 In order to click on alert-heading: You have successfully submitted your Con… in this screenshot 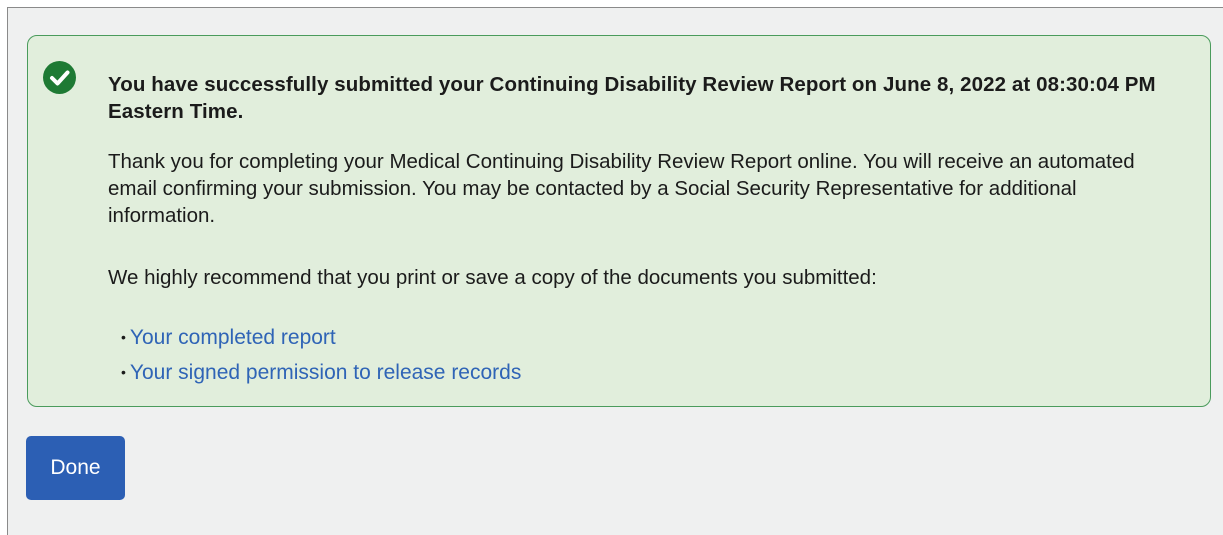, I will do `click(632, 98)`.